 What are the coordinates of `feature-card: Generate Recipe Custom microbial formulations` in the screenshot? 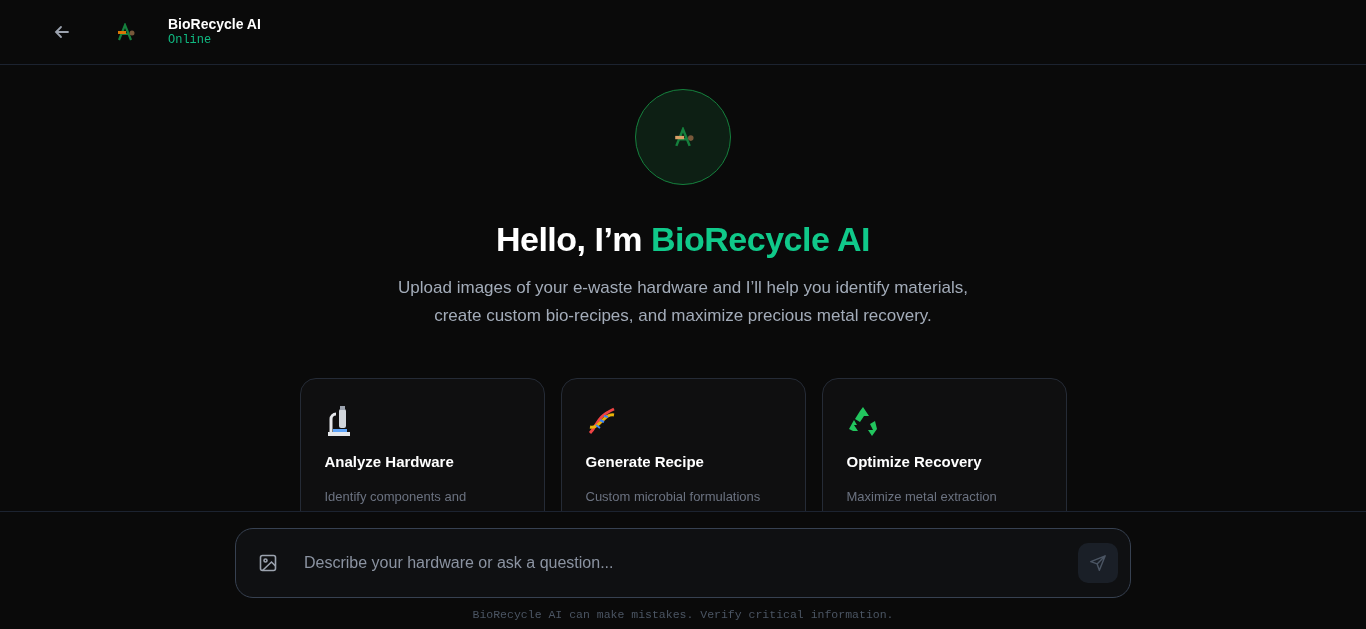 It's located at (683, 444).